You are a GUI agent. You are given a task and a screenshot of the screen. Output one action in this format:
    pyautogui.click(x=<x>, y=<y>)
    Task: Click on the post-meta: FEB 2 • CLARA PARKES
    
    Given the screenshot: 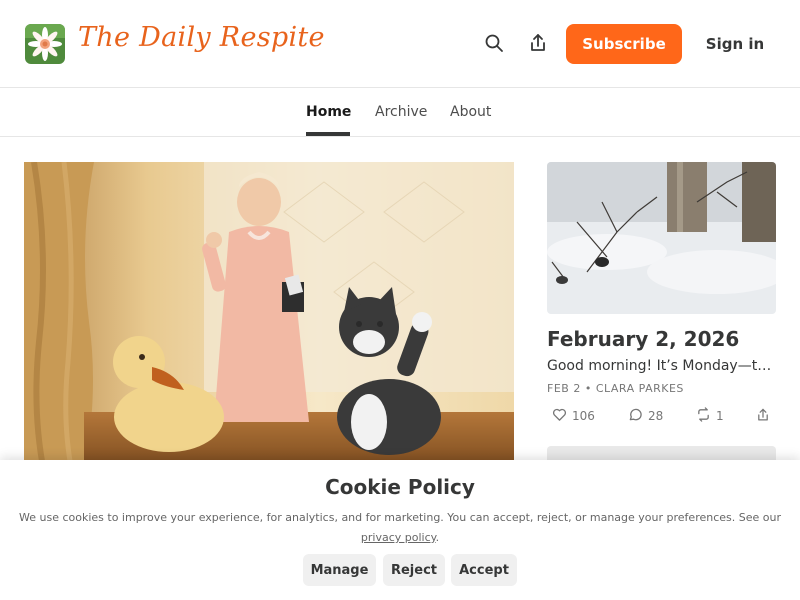 What is the action you would take?
    pyautogui.click(x=615, y=388)
    